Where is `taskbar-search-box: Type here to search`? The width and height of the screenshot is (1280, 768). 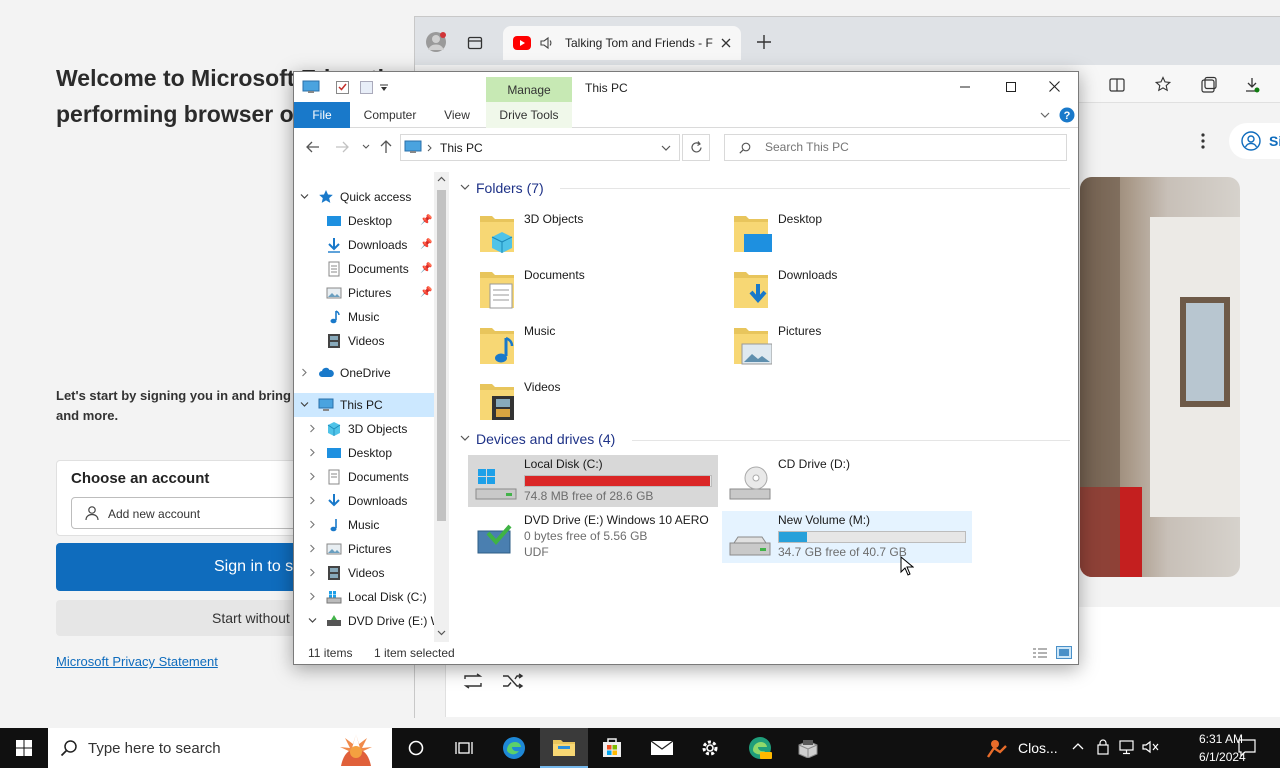 taskbar-search-box: Type here to search is located at coordinates (220, 748).